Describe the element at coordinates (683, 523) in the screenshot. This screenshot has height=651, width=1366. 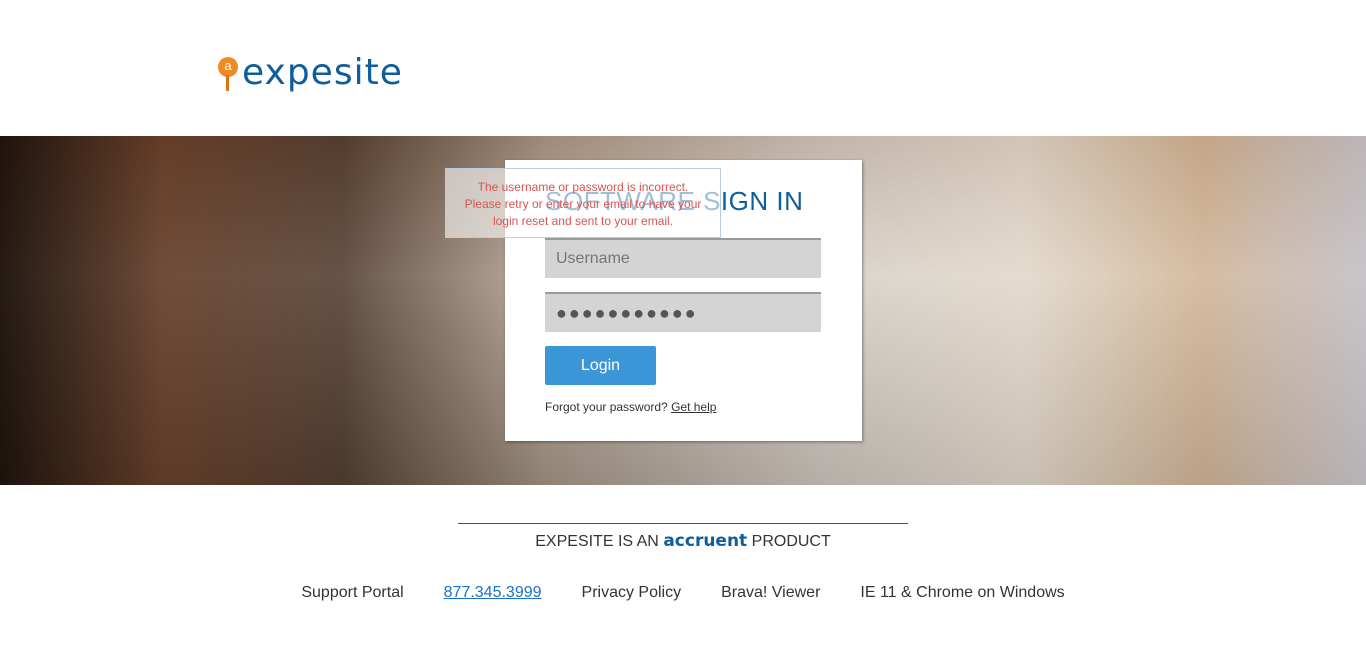
I see `divider` at that location.